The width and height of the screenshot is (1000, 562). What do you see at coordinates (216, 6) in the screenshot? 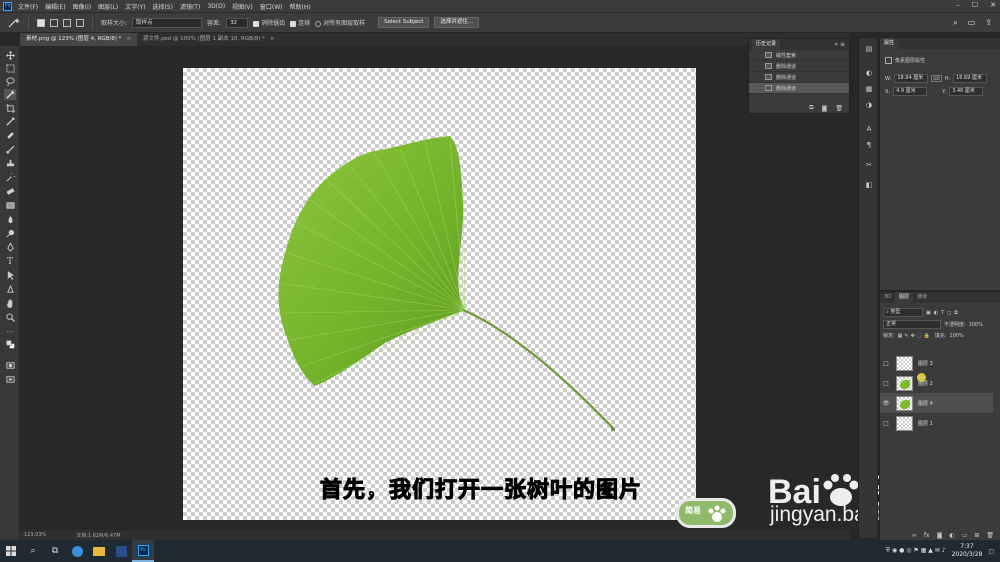
I see `menu-3d: 3D(D)` at bounding box center [216, 6].